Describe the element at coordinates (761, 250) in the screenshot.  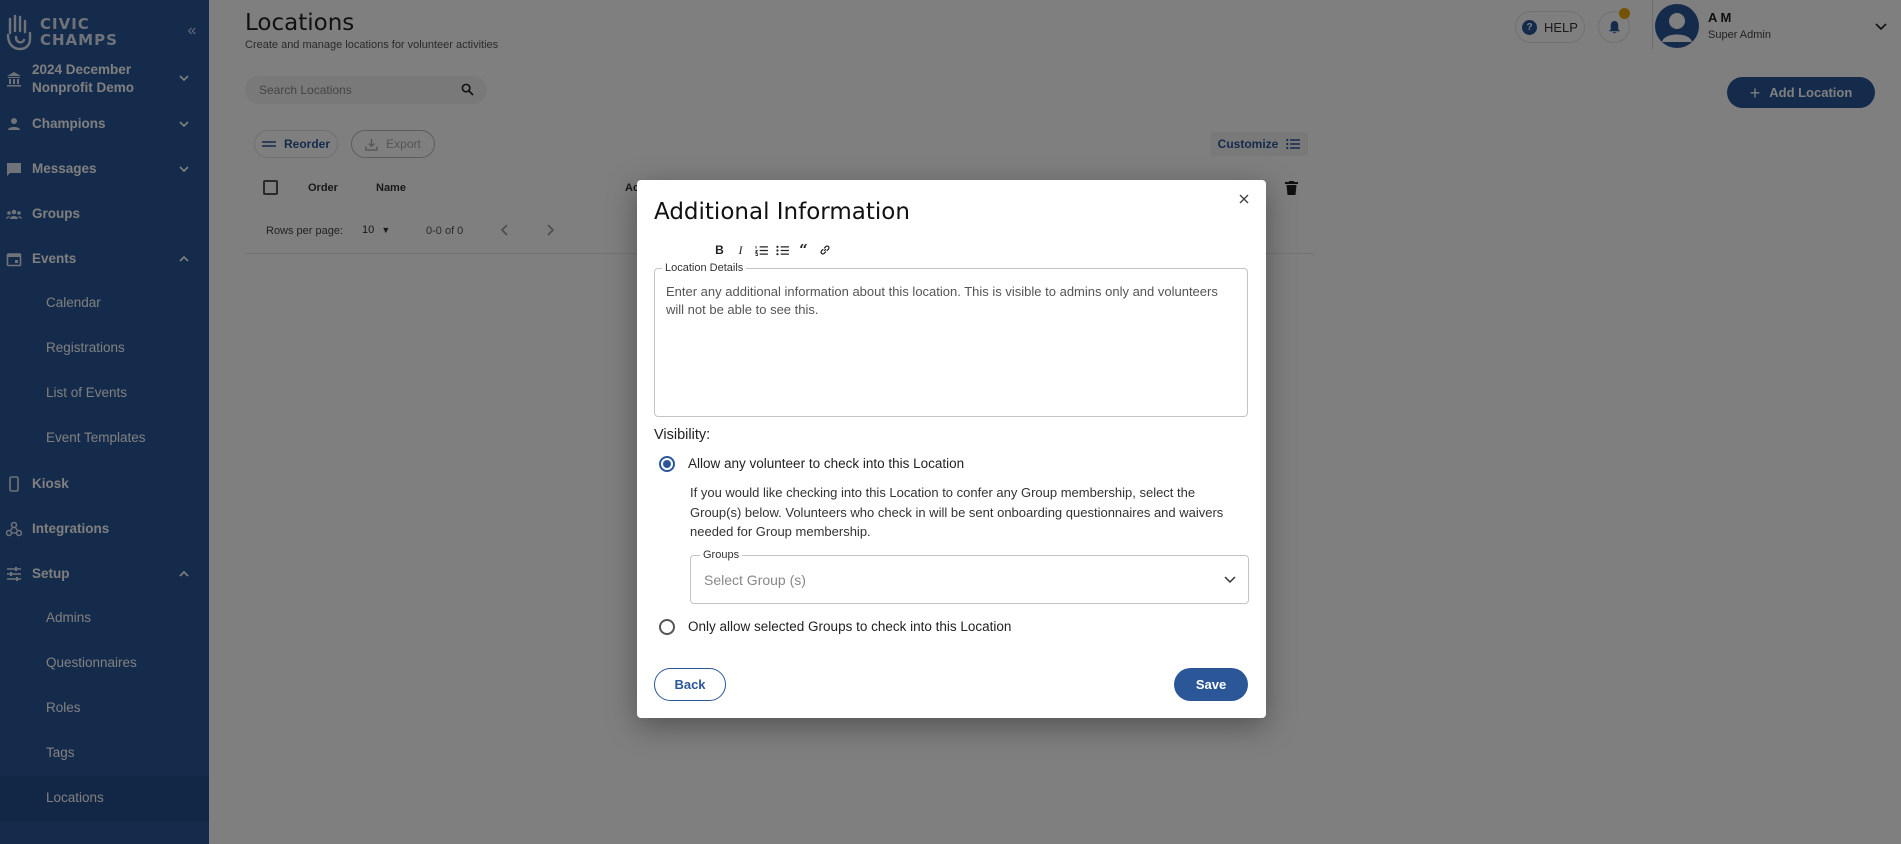
I see `ordered-list-icon` at that location.